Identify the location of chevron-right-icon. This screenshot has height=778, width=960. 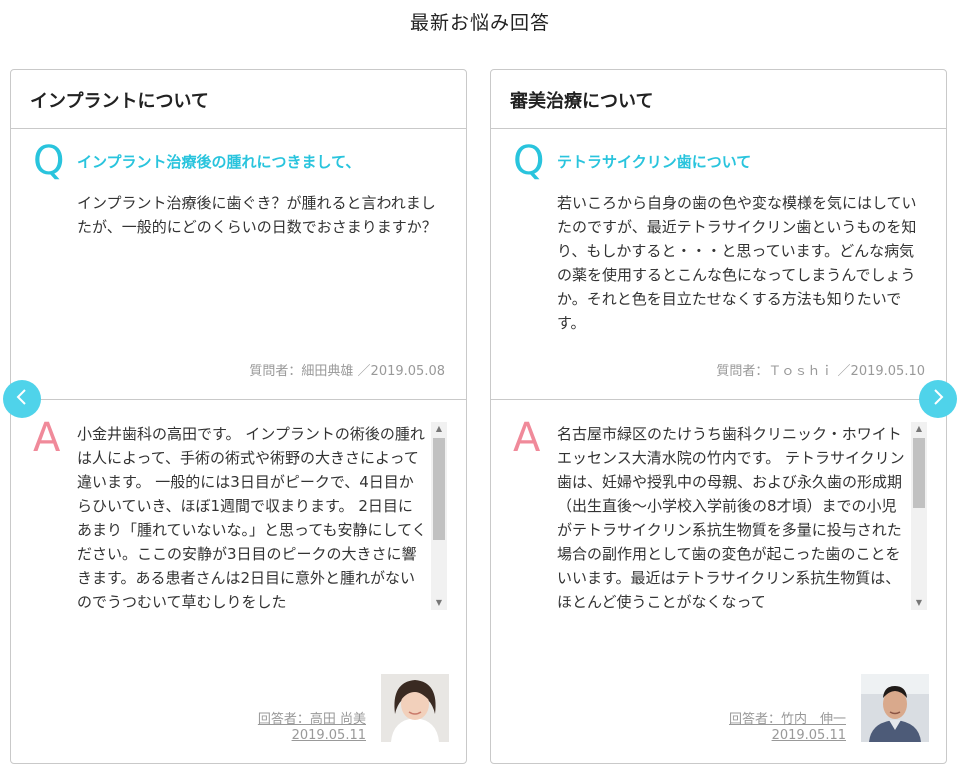
(938, 399).